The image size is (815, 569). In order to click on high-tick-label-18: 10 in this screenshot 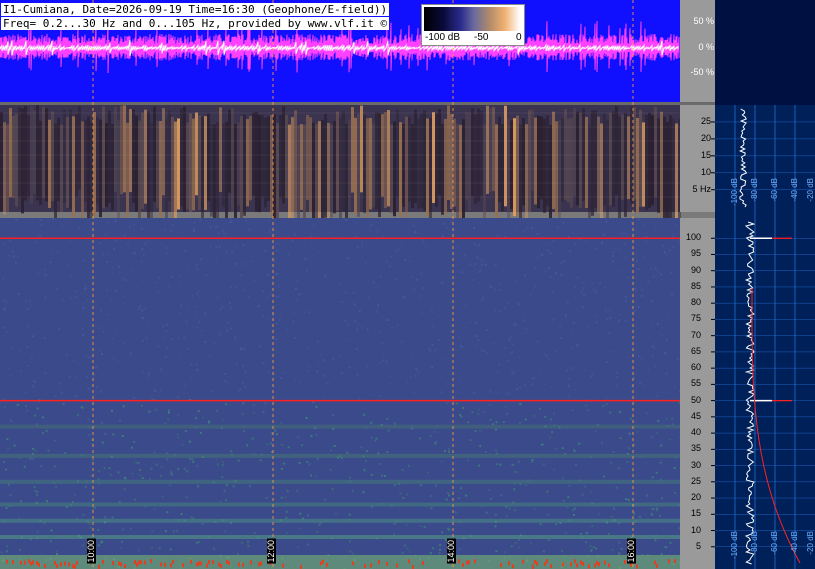, I will do `click(695, 529)`.